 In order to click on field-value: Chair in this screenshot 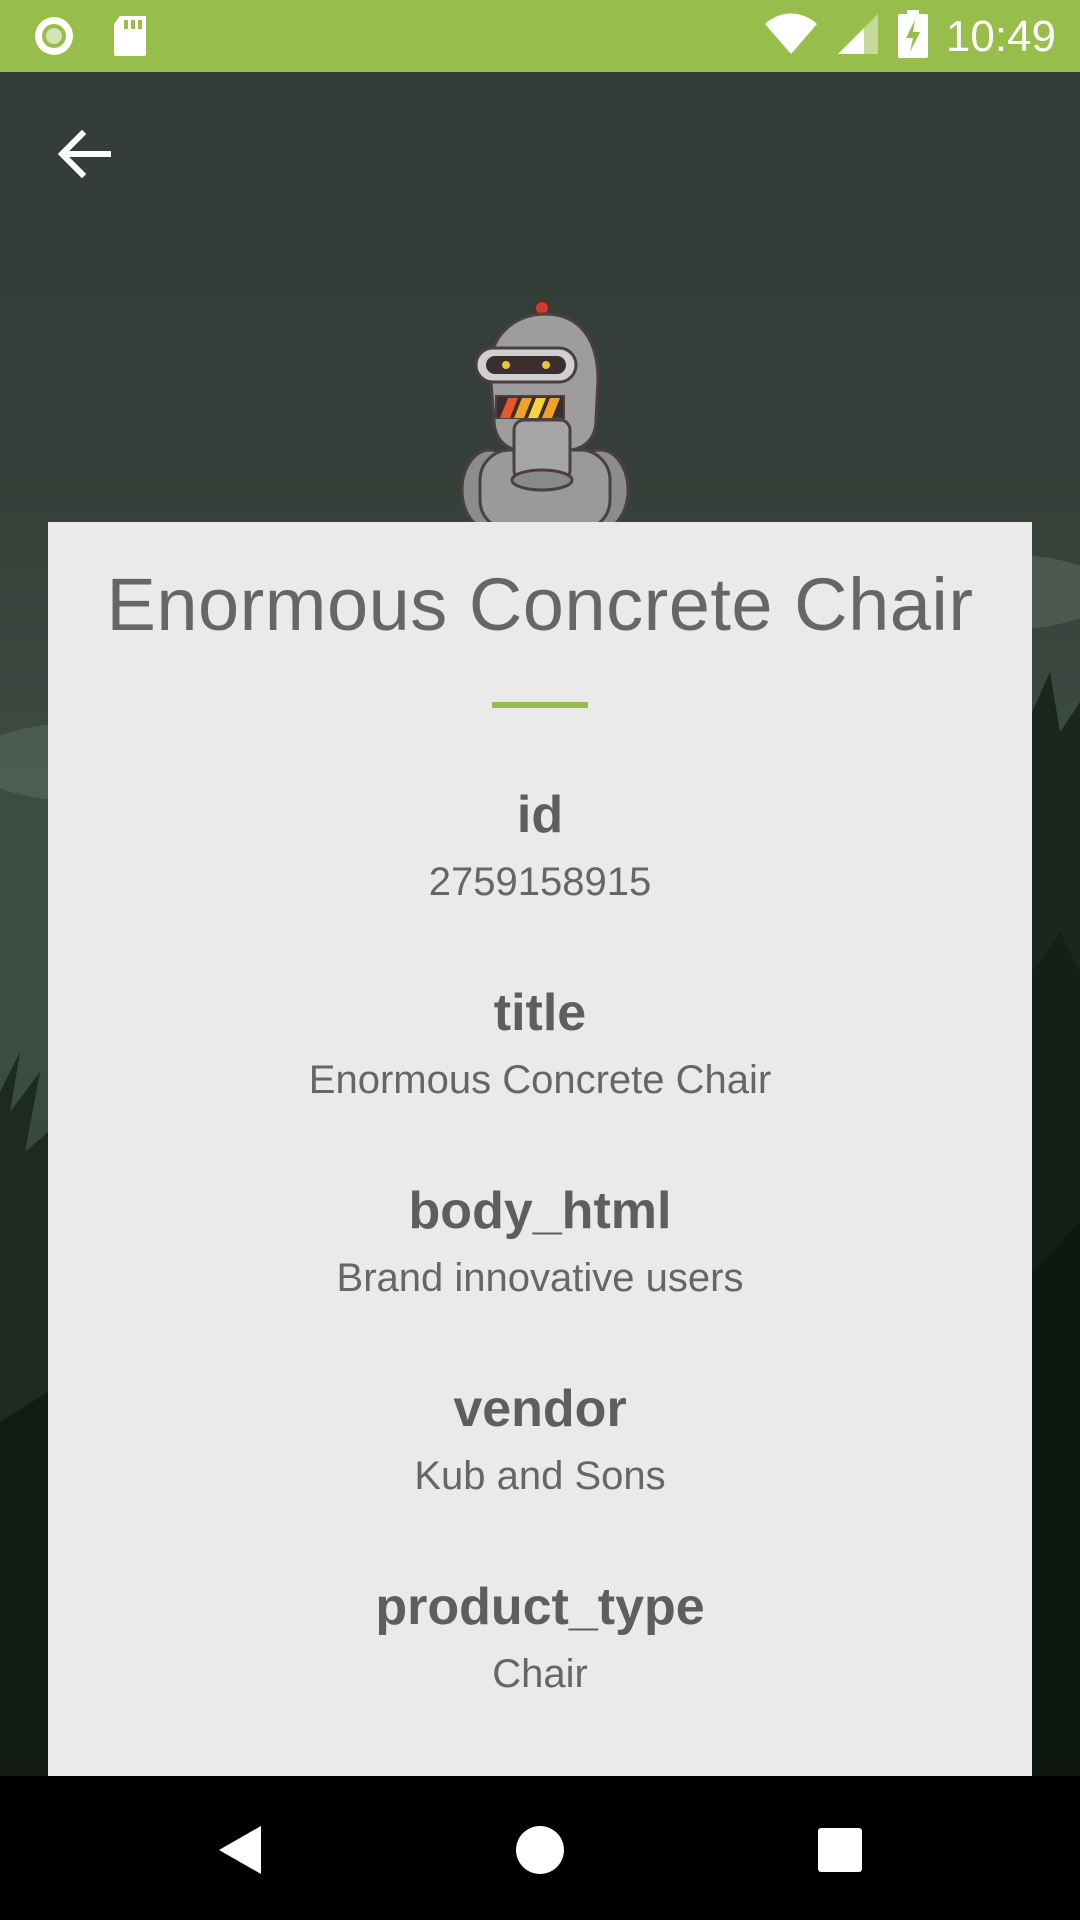, I will do `click(540, 1674)`.